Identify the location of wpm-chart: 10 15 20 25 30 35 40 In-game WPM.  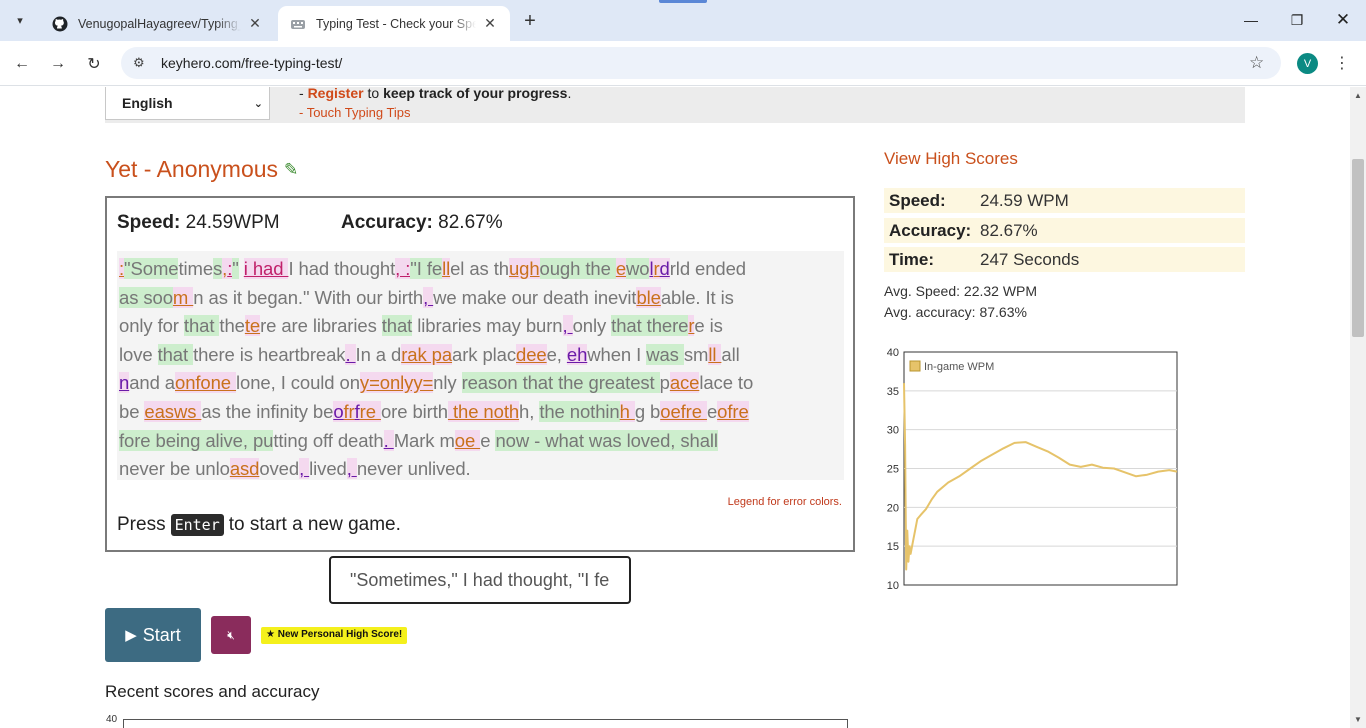
(1032, 468).